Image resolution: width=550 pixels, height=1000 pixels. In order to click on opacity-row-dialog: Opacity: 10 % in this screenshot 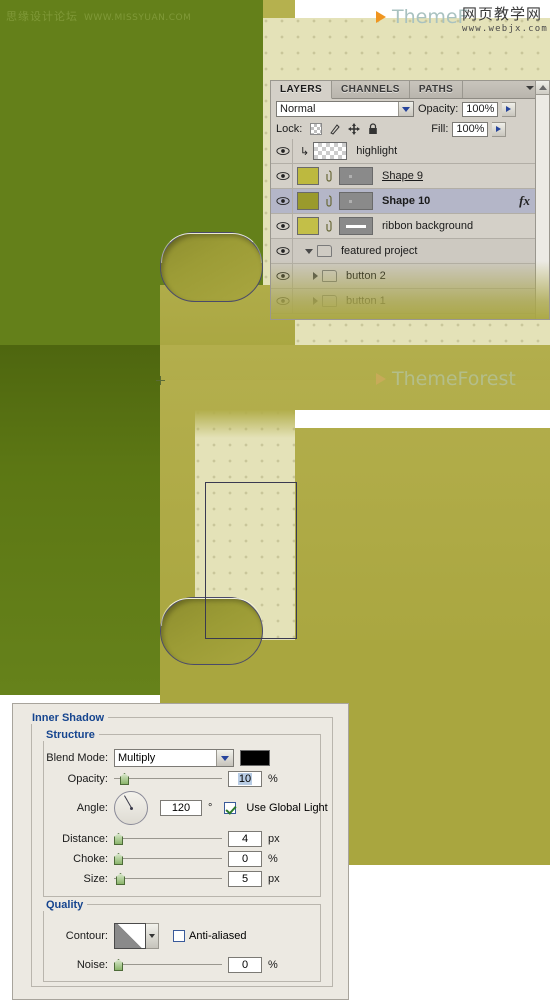, I will do `click(187, 779)`.